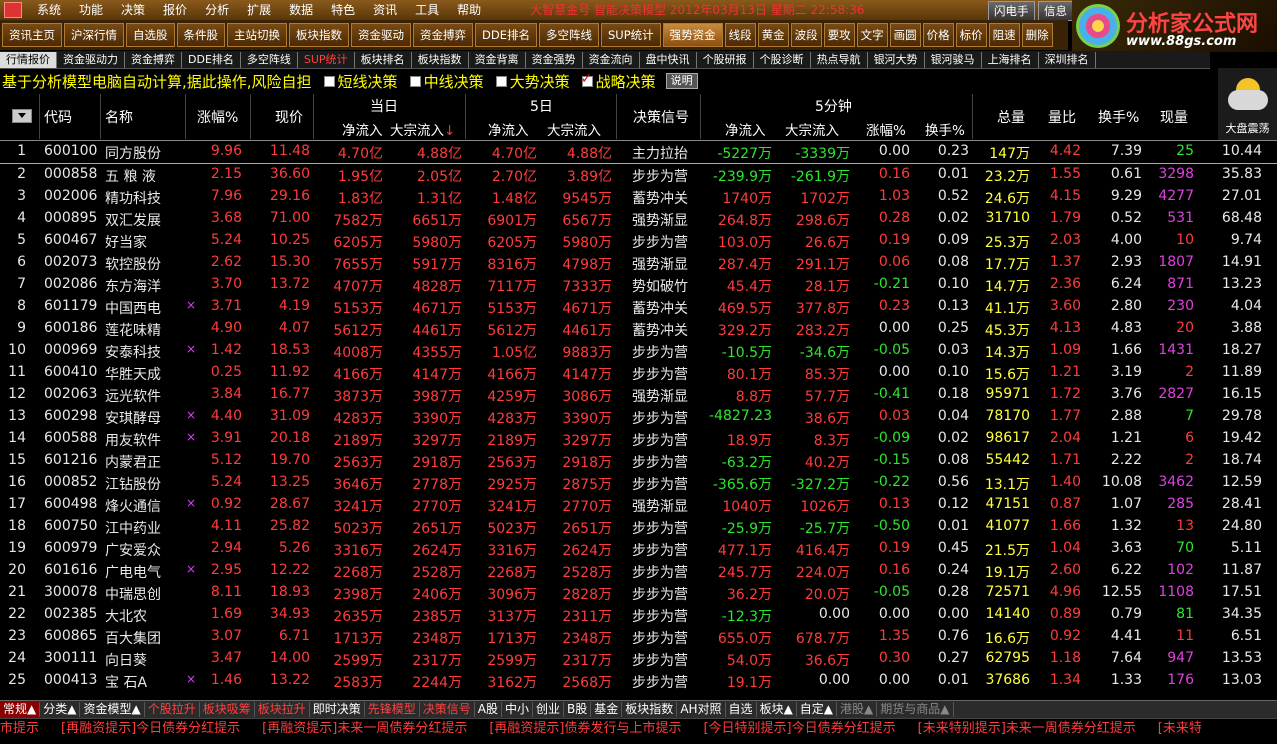 The image size is (1277, 744). Describe the element at coordinates (360, 81) in the screenshot. I see `checkbox-short-term: 短线决策` at that location.